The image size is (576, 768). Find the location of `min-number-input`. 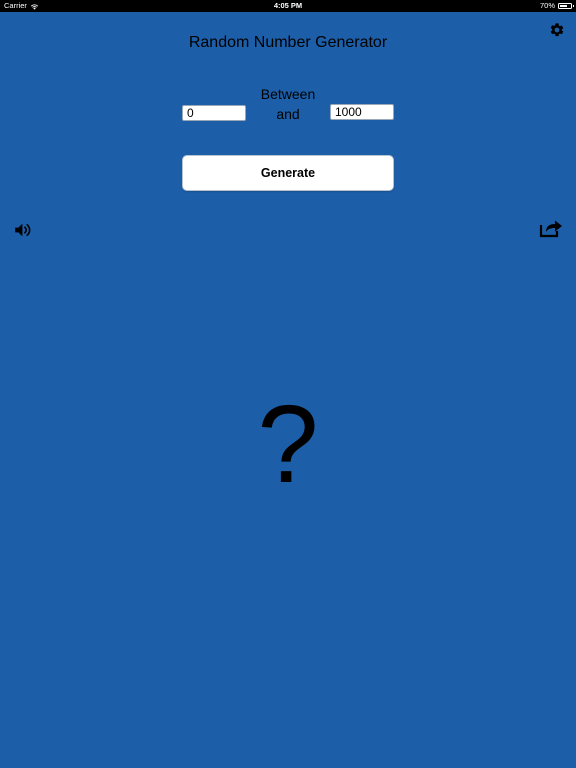

min-number-input is located at coordinates (214, 113).